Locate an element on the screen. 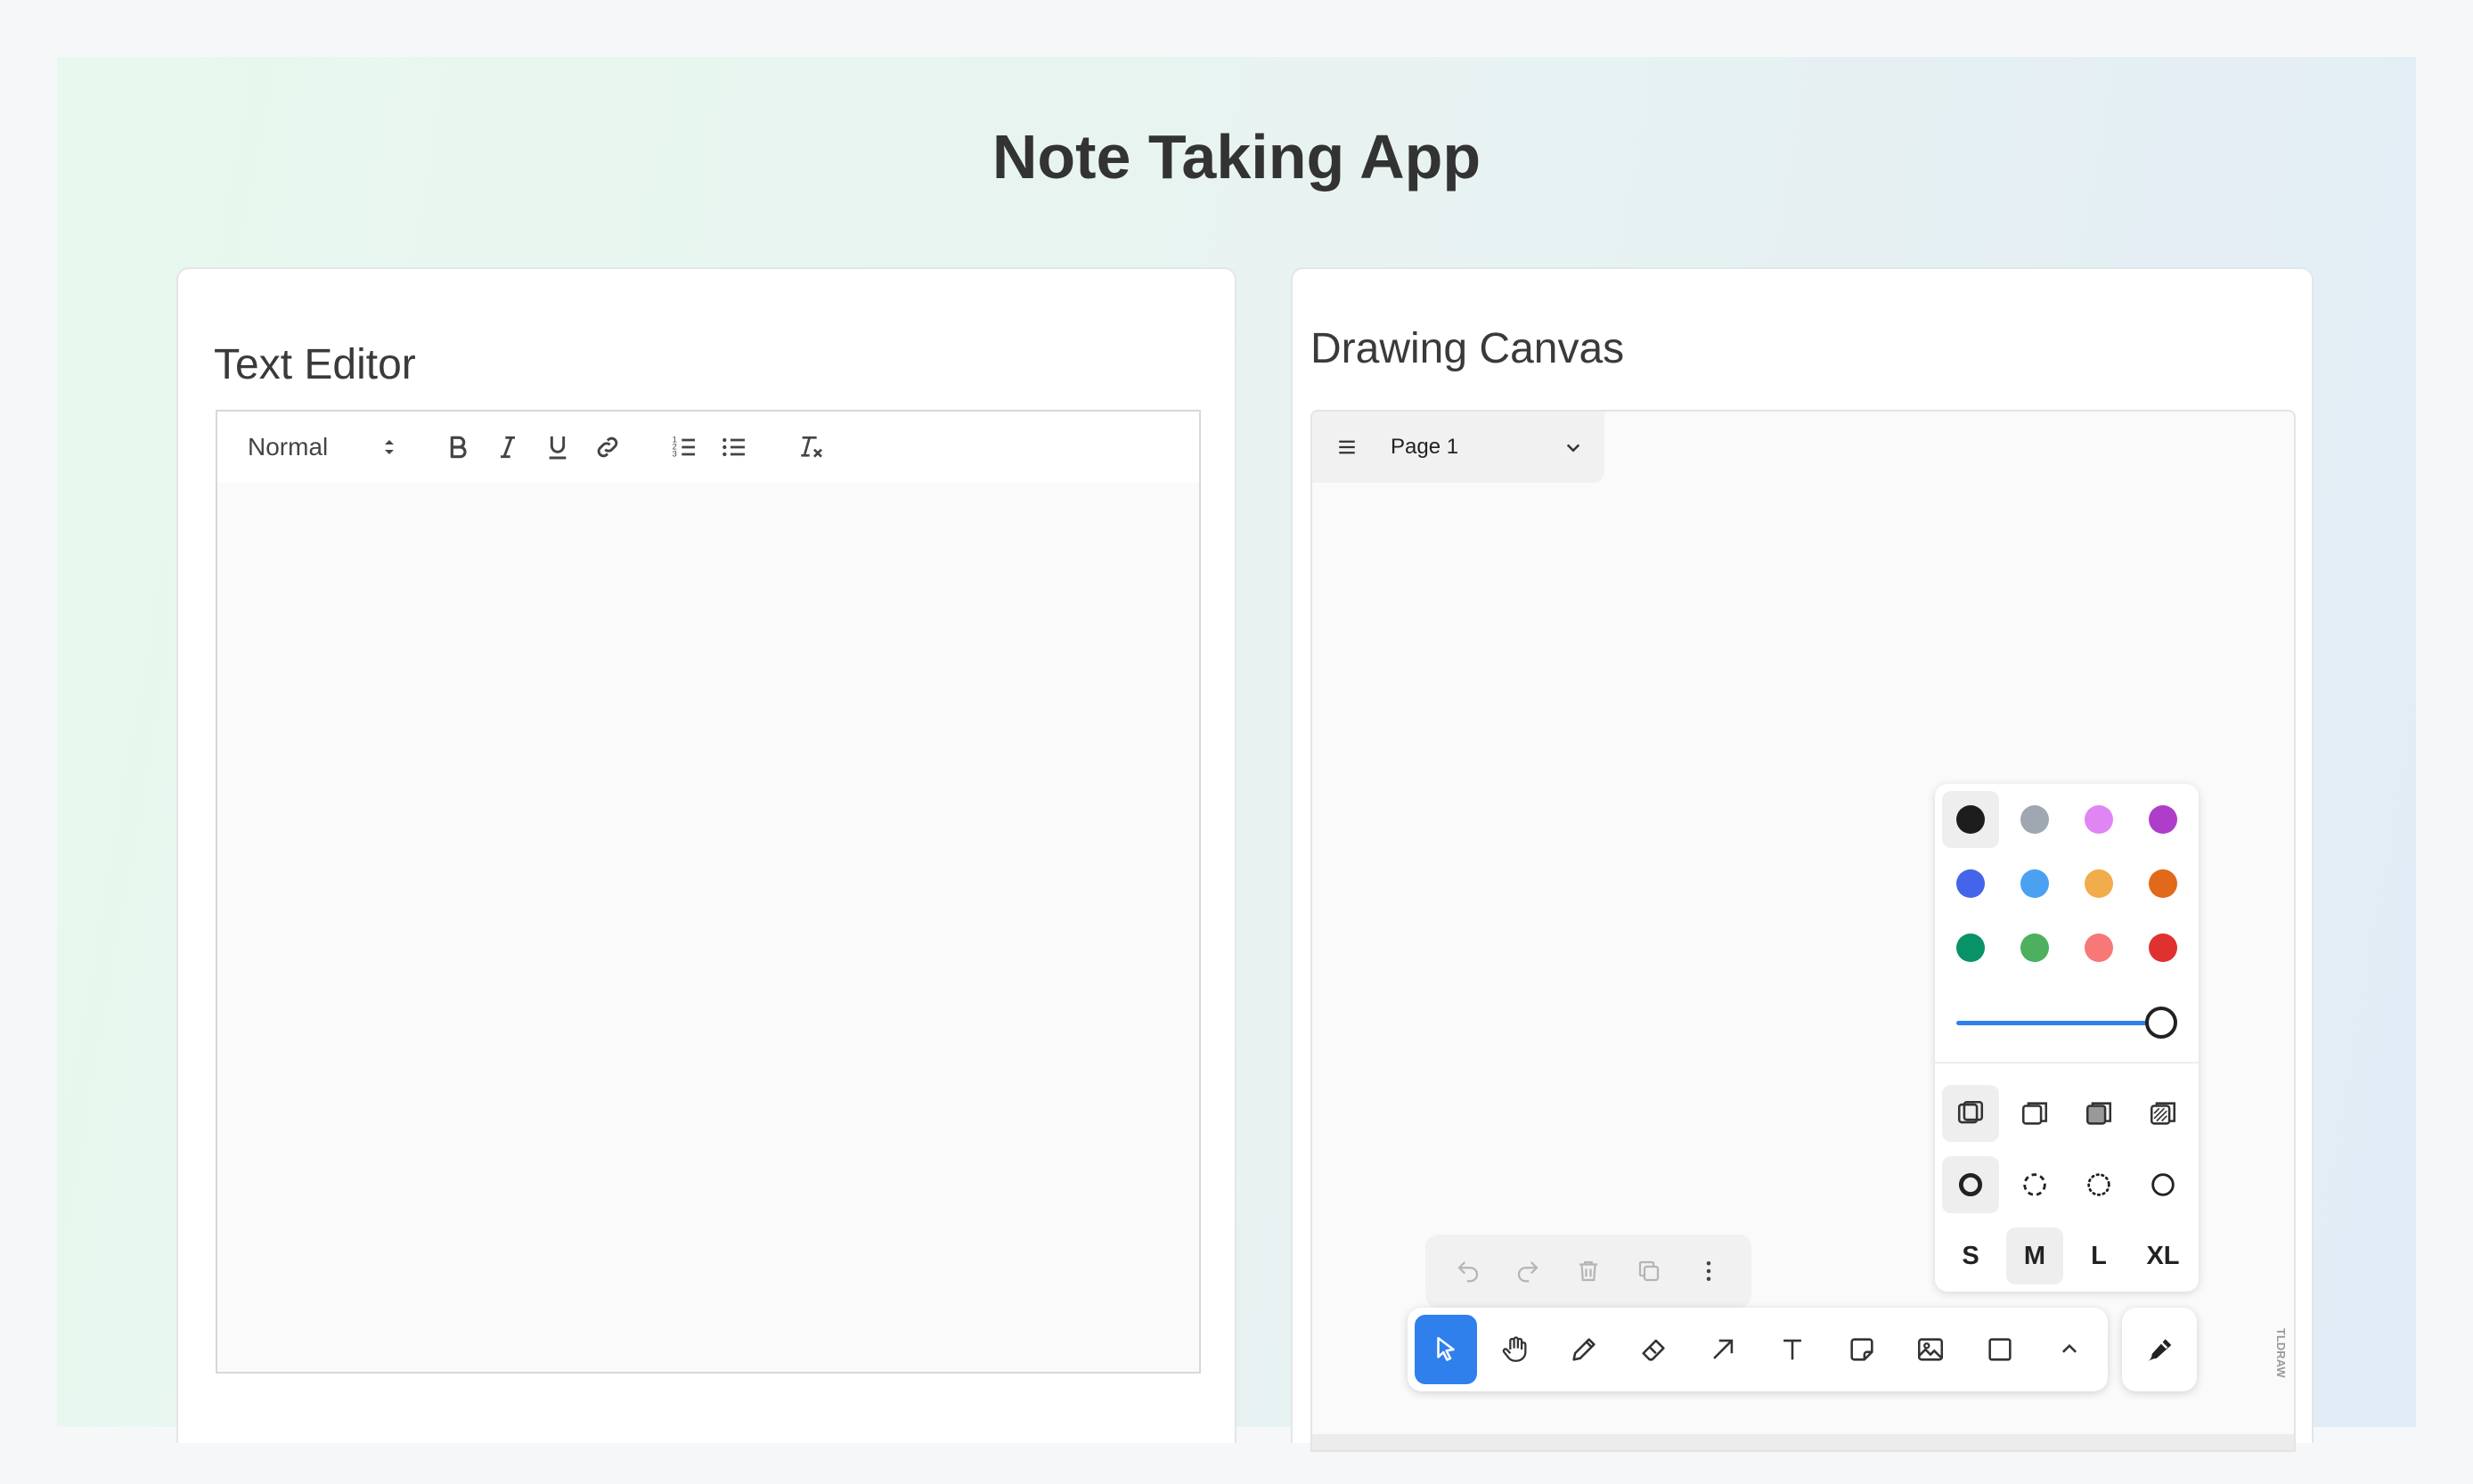 This screenshot has width=2473, height=1484. note-tool is located at coordinates (1862, 1349).